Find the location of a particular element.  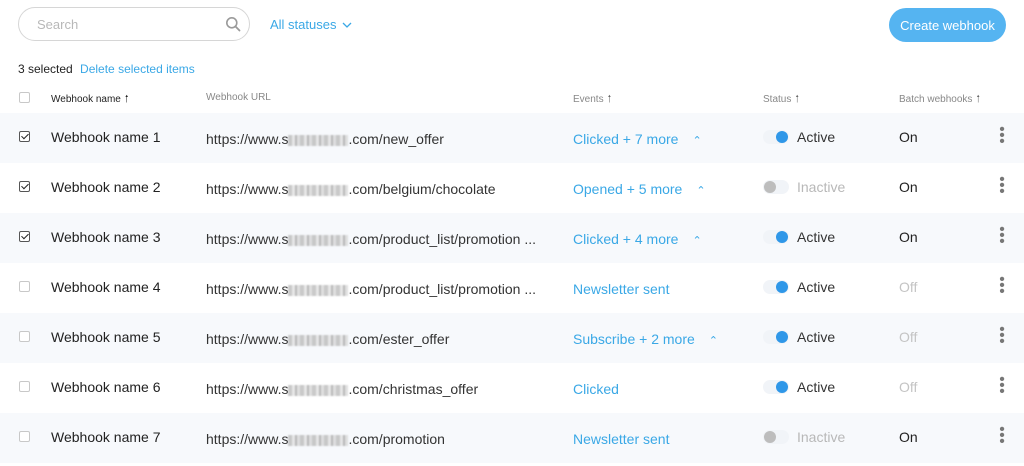

delete-selected-link: Delete selected items is located at coordinates (137, 69).